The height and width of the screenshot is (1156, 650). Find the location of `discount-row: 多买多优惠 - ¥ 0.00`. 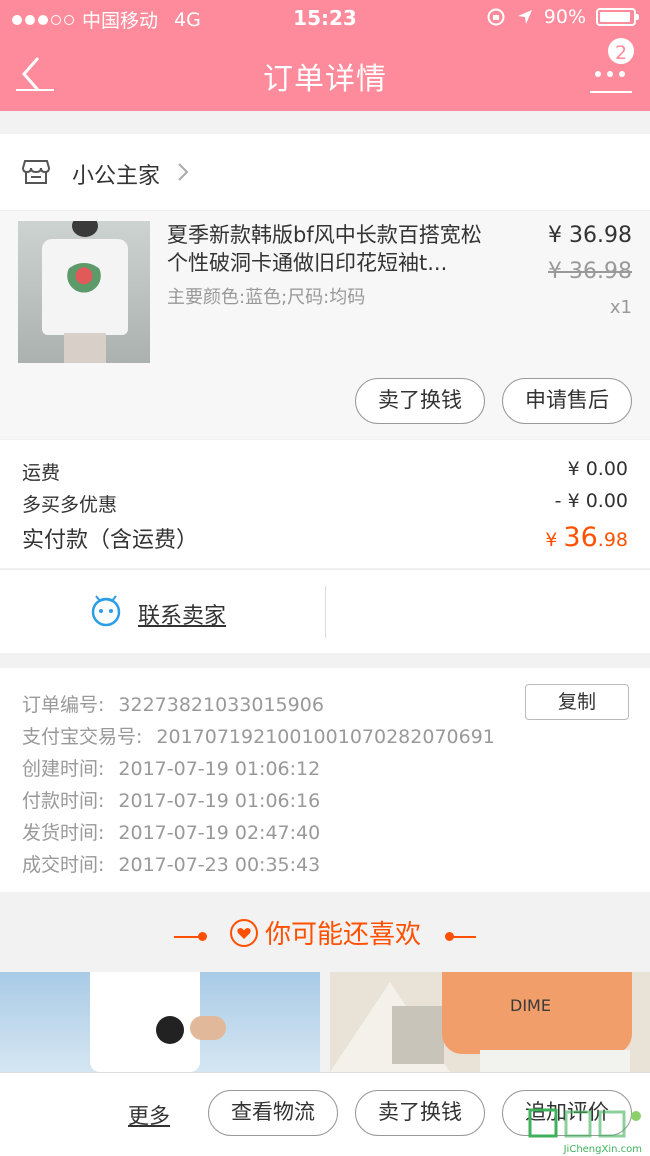

discount-row: 多买多优惠 - ¥ 0.00 is located at coordinates (325, 503).